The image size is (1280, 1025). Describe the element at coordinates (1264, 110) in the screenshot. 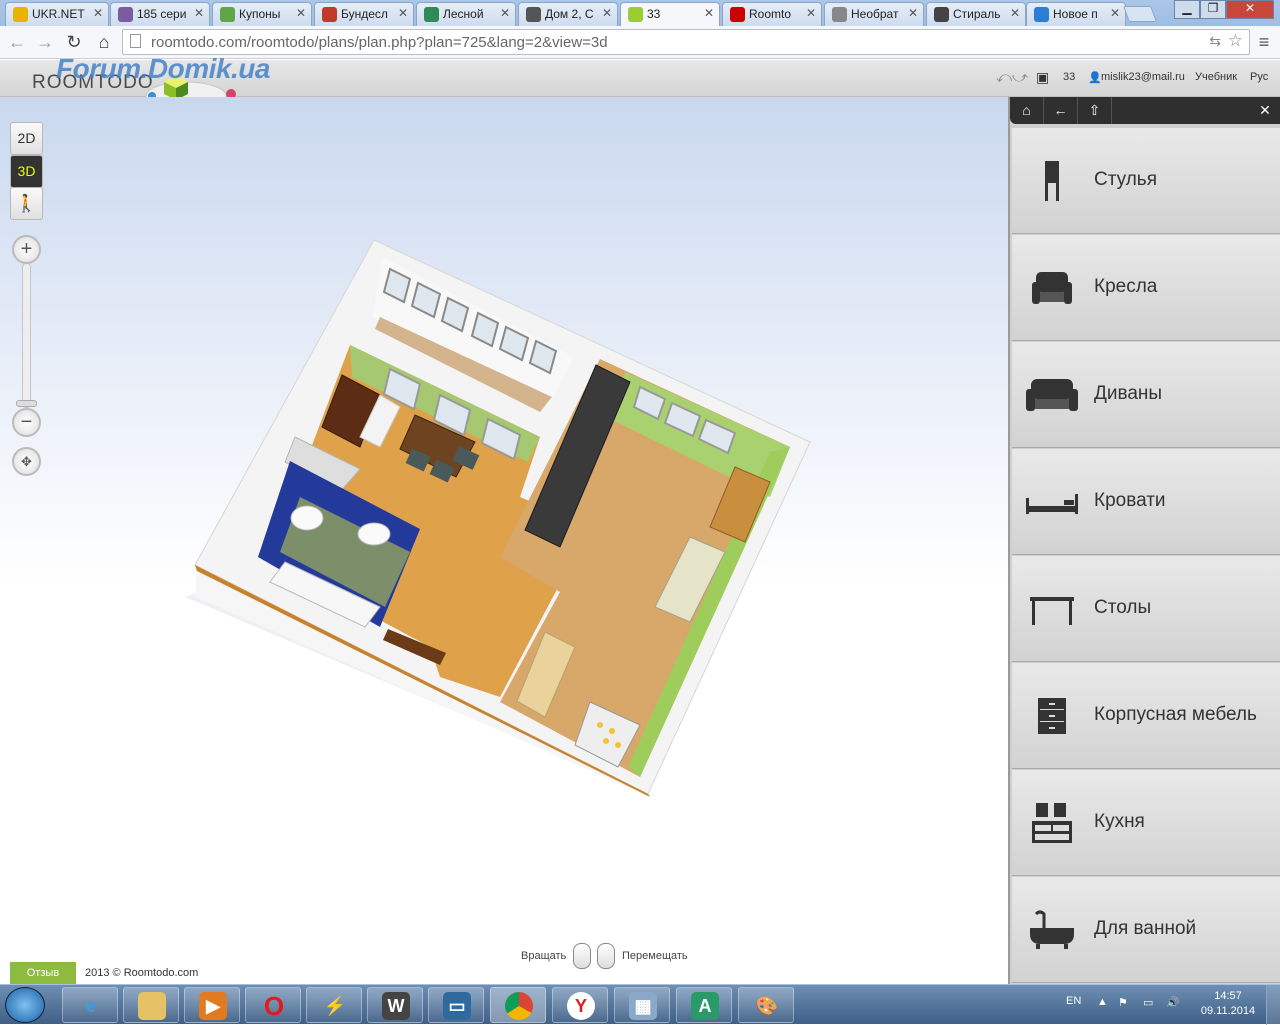

I see `close-icon: ✕` at that location.